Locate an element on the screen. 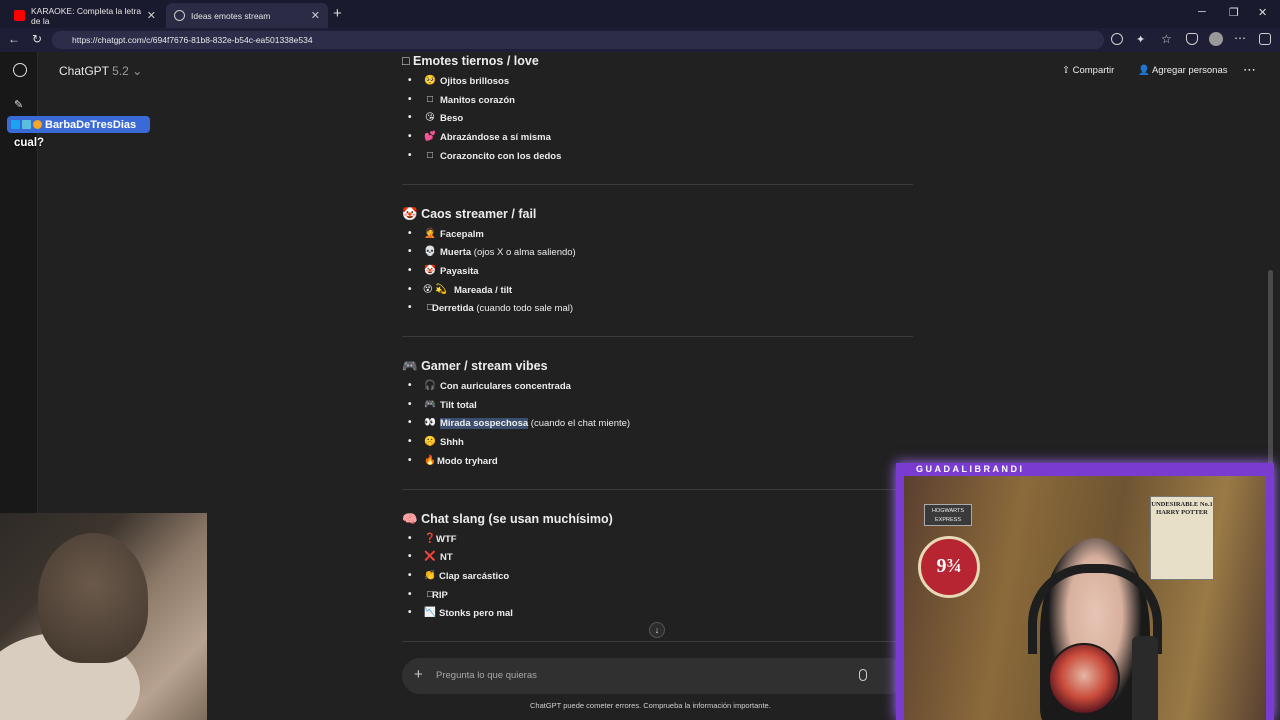  puzzle-icon: ✦ is located at coordinates (1140, 39).